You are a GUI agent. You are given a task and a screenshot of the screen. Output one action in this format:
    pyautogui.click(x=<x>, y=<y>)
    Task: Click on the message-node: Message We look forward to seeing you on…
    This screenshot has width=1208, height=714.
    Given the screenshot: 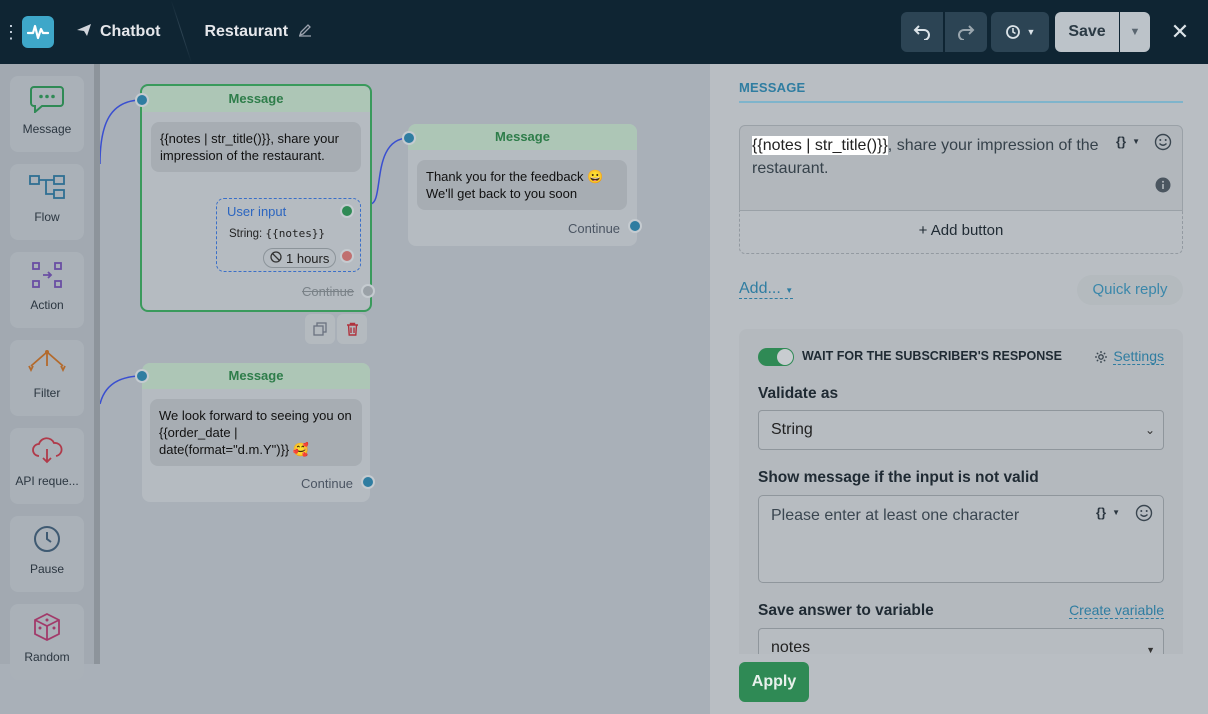 What is the action you would take?
    pyautogui.click(x=256, y=432)
    